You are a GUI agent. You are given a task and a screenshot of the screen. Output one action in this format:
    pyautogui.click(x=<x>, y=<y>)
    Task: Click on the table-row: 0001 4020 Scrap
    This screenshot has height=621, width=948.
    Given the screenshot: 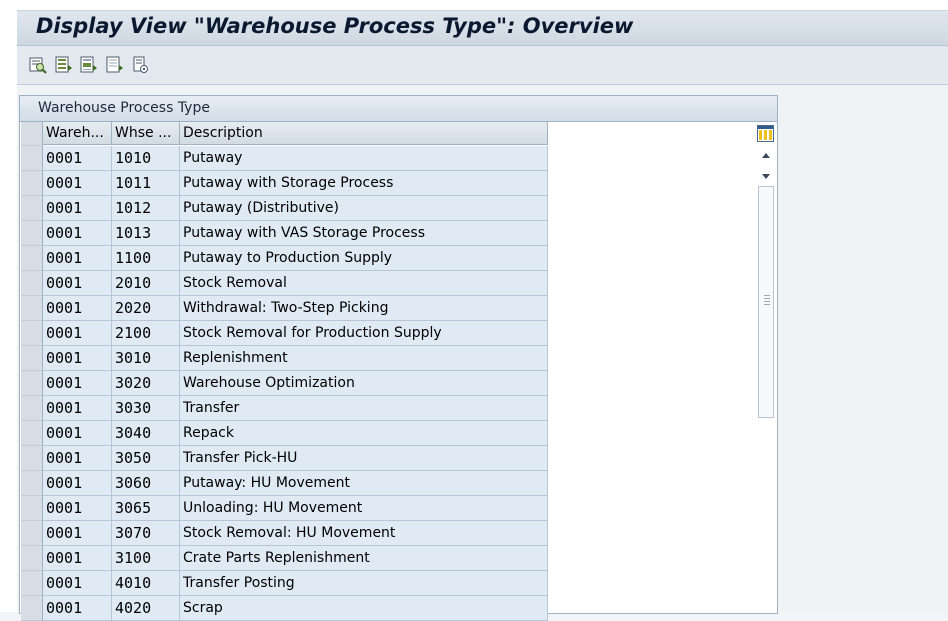 What is the action you would take?
    pyautogui.click(x=284, y=608)
    